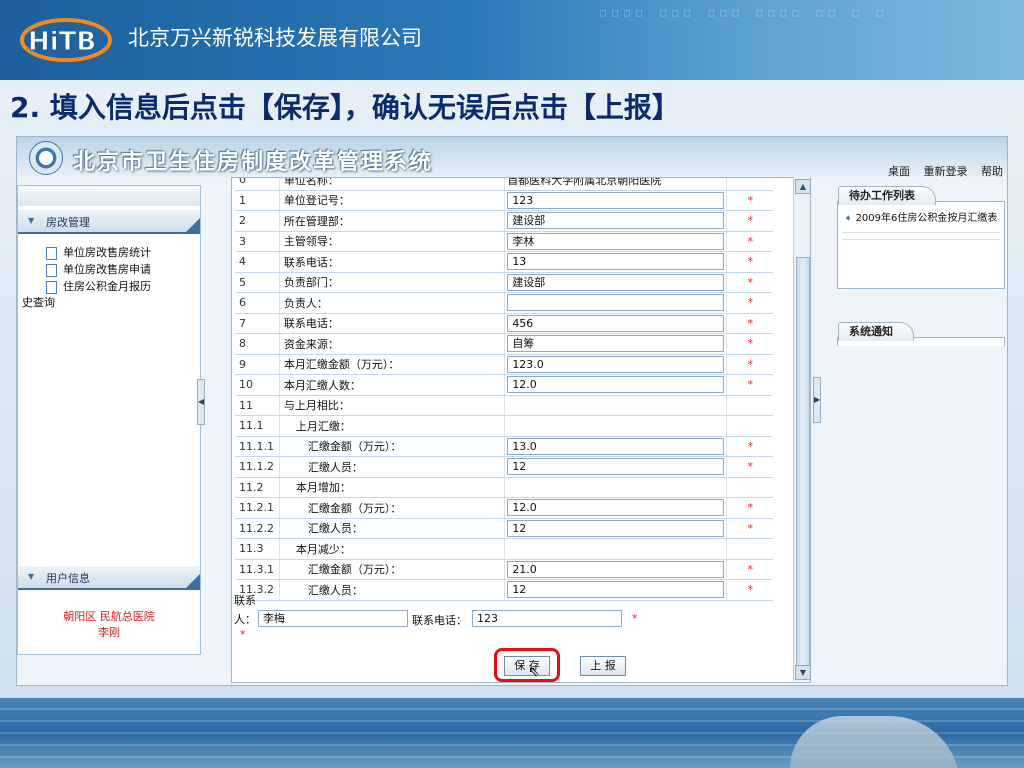 The height and width of the screenshot is (768, 1024). What do you see at coordinates (275, 38) in the screenshot?
I see `company-name: 北京万兴新锐科技发展有限公司` at bounding box center [275, 38].